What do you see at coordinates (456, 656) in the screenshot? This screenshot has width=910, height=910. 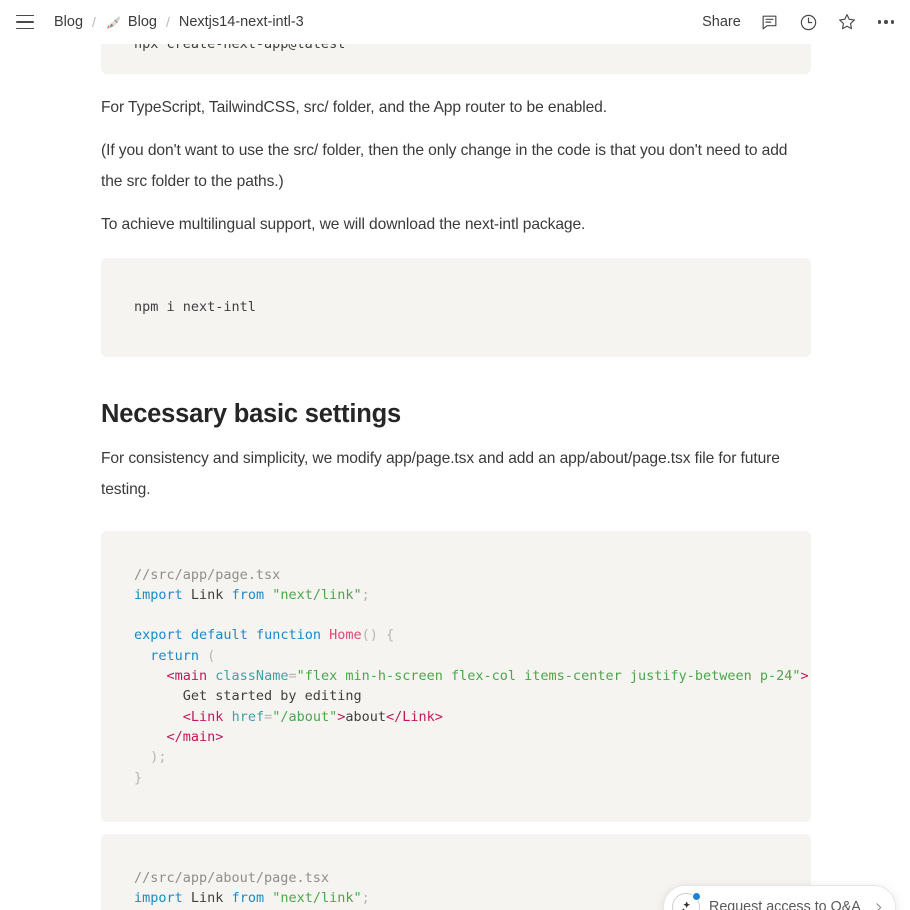 I see `code-line: return (` at bounding box center [456, 656].